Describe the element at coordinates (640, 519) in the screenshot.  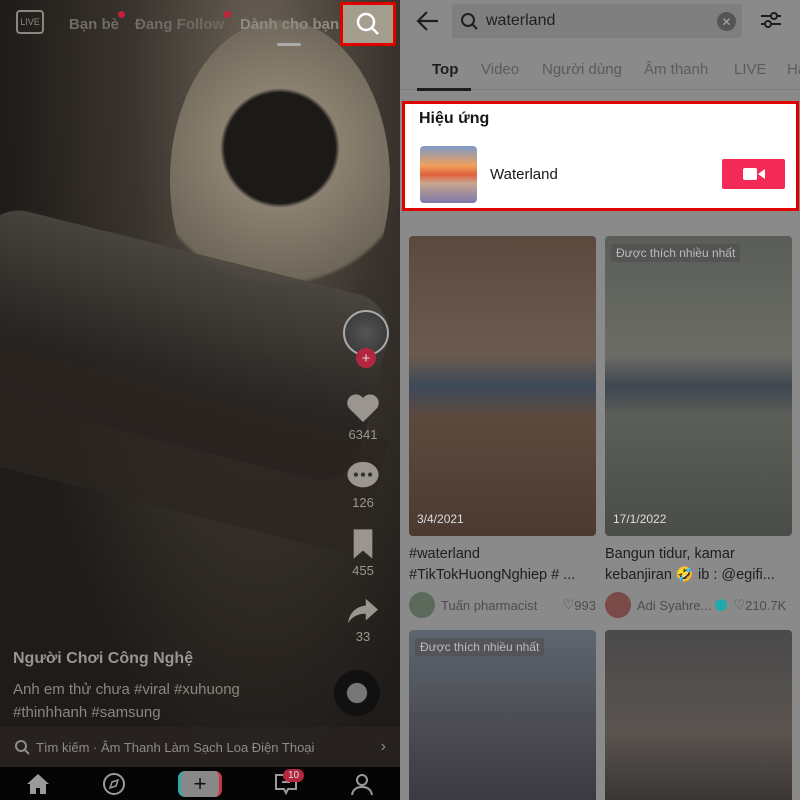
I see `video-date: 17/1/2022` at that location.